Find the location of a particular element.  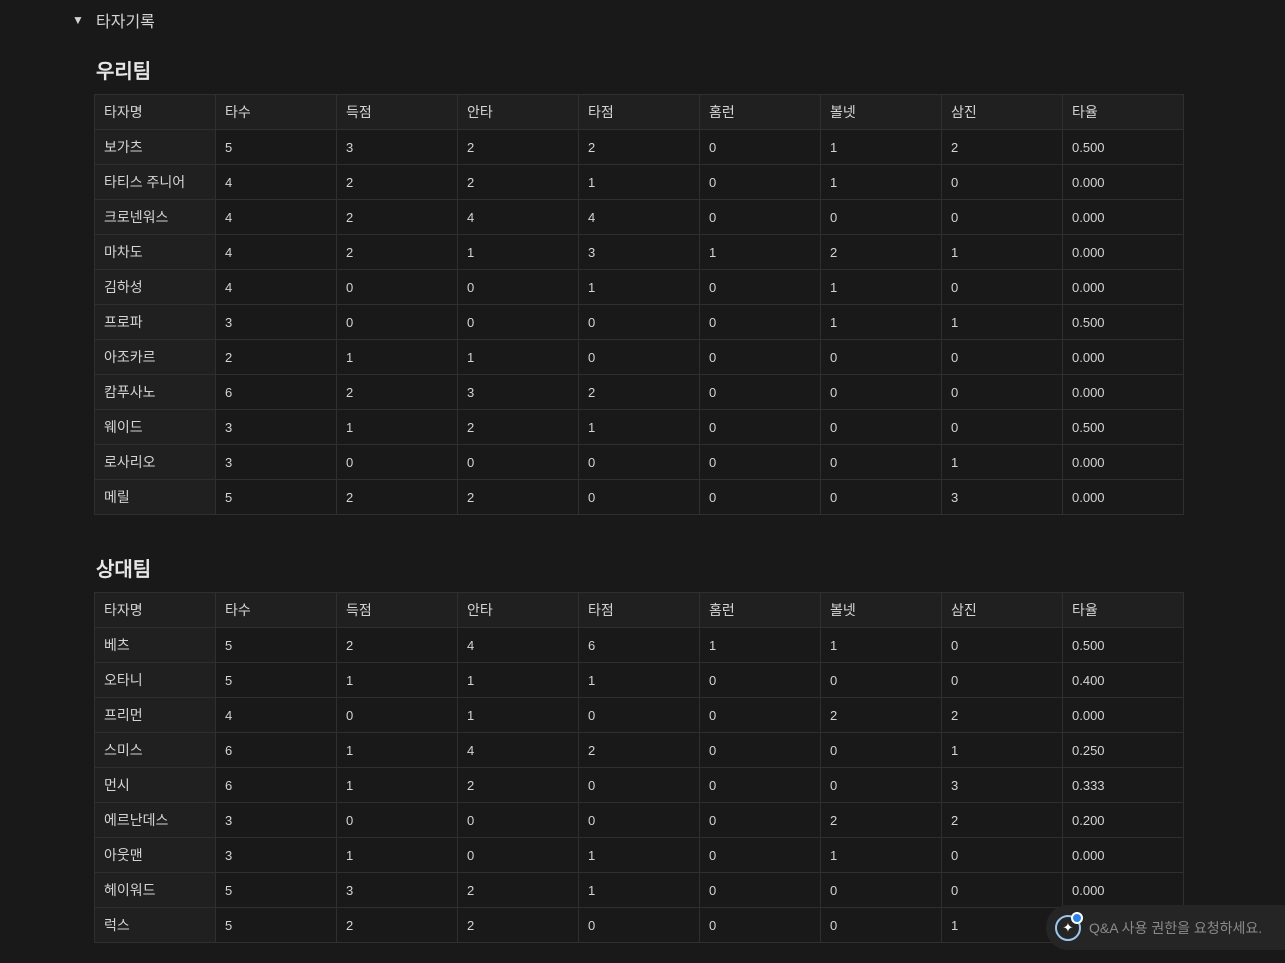

player-name-cell: 베츠 is located at coordinates (155, 645).